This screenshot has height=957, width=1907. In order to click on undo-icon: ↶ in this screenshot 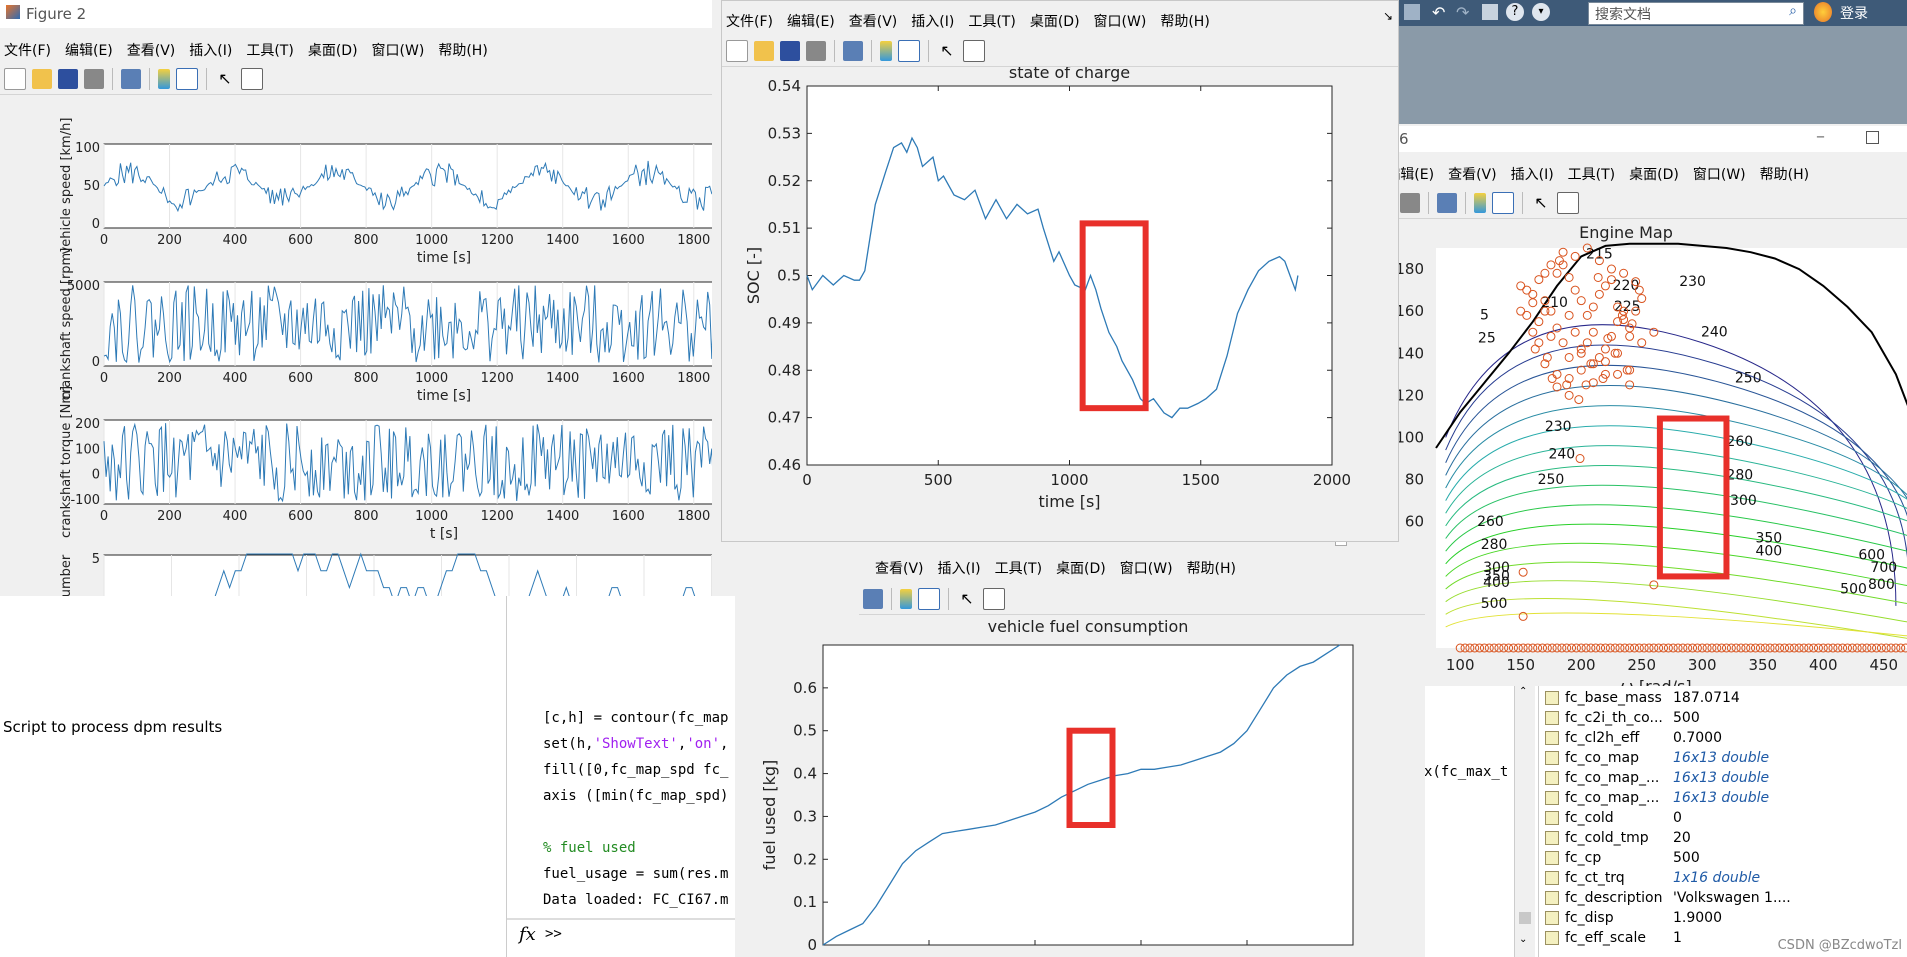, I will do `click(1438, 12)`.